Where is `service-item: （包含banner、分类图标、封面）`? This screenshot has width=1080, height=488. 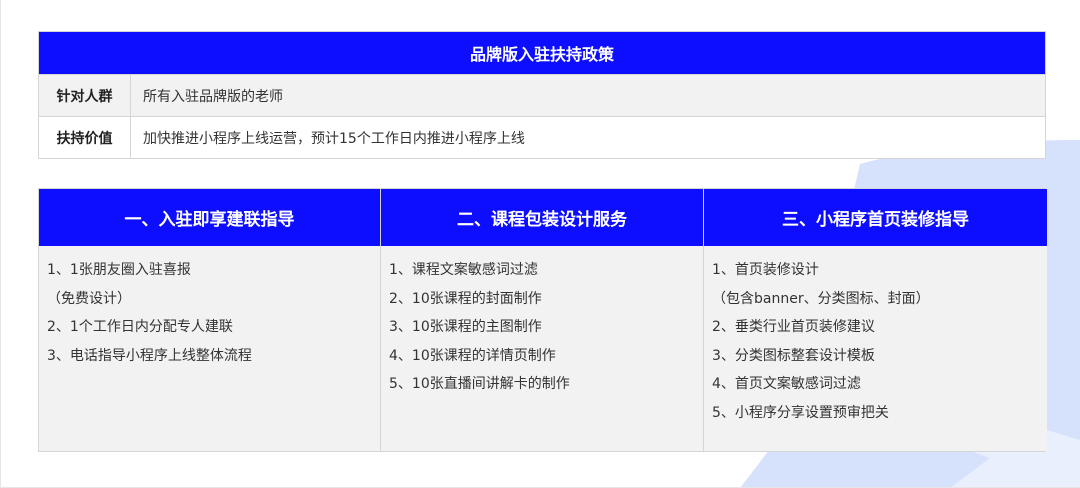 service-item: （包含banner、分类图标、封面） is located at coordinates (821, 298).